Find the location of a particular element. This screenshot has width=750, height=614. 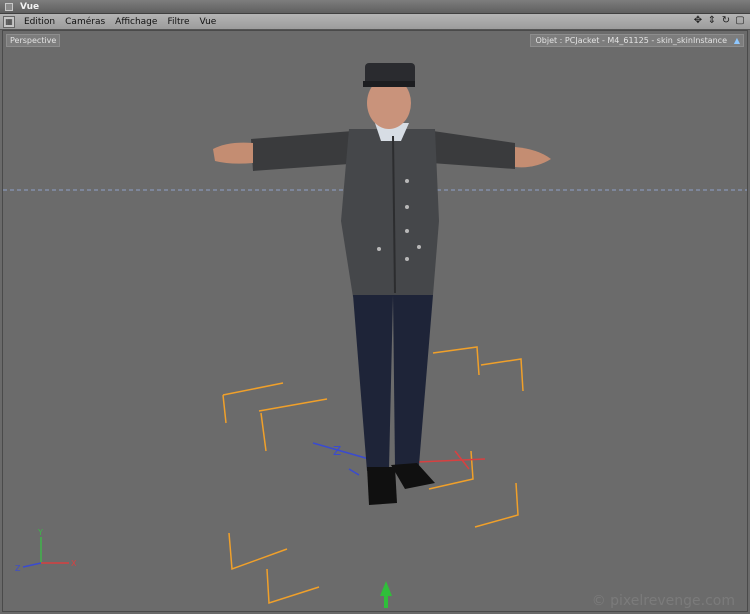

axis-y-label: Y is located at coordinates (40, 532).